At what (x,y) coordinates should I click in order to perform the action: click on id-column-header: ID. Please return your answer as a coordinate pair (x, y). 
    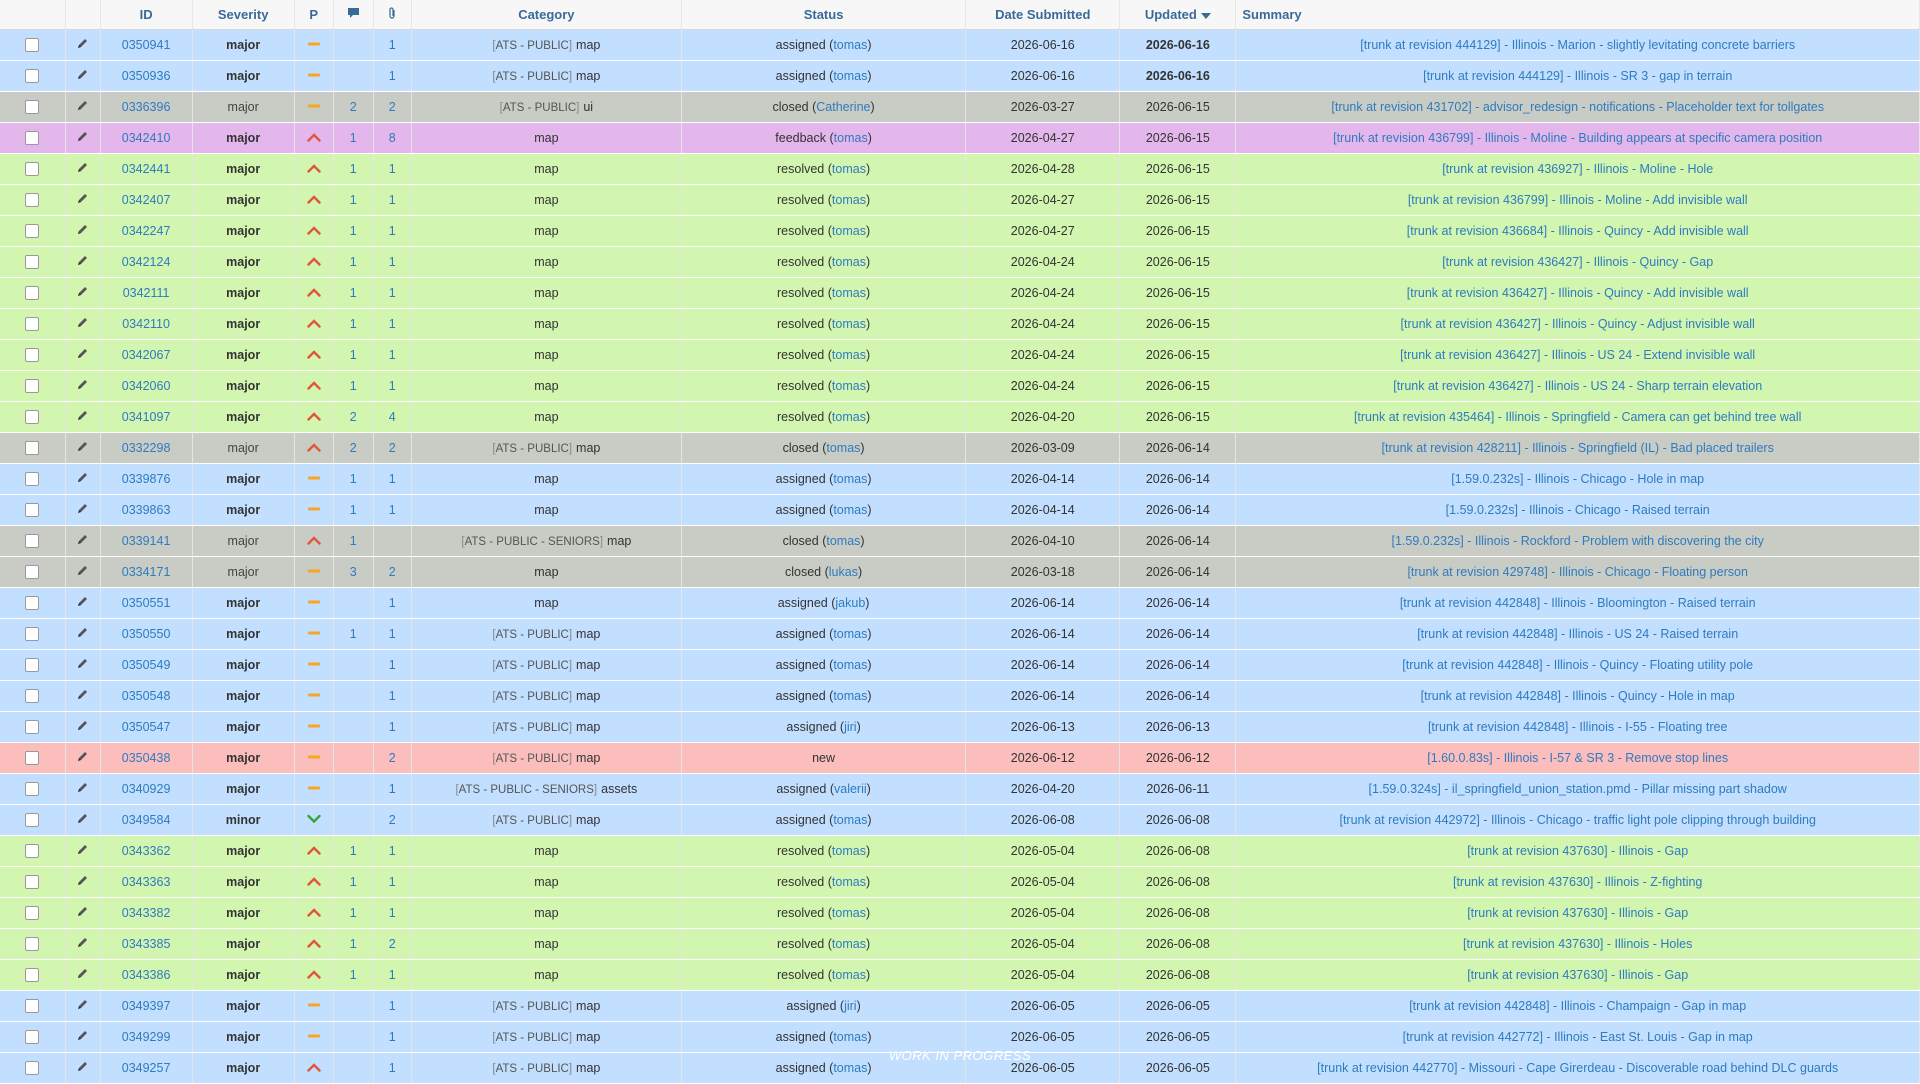
    Looking at the image, I should click on (146, 15).